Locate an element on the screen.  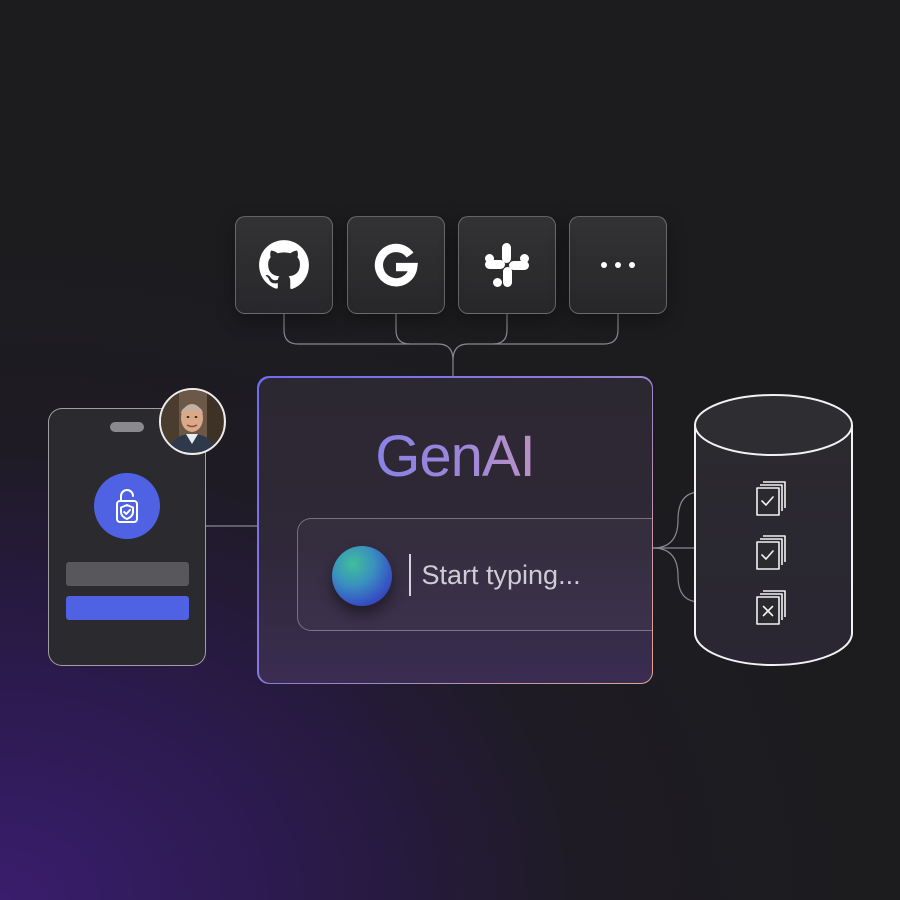
genai-title: GenAI is located at coordinates (455, 457).